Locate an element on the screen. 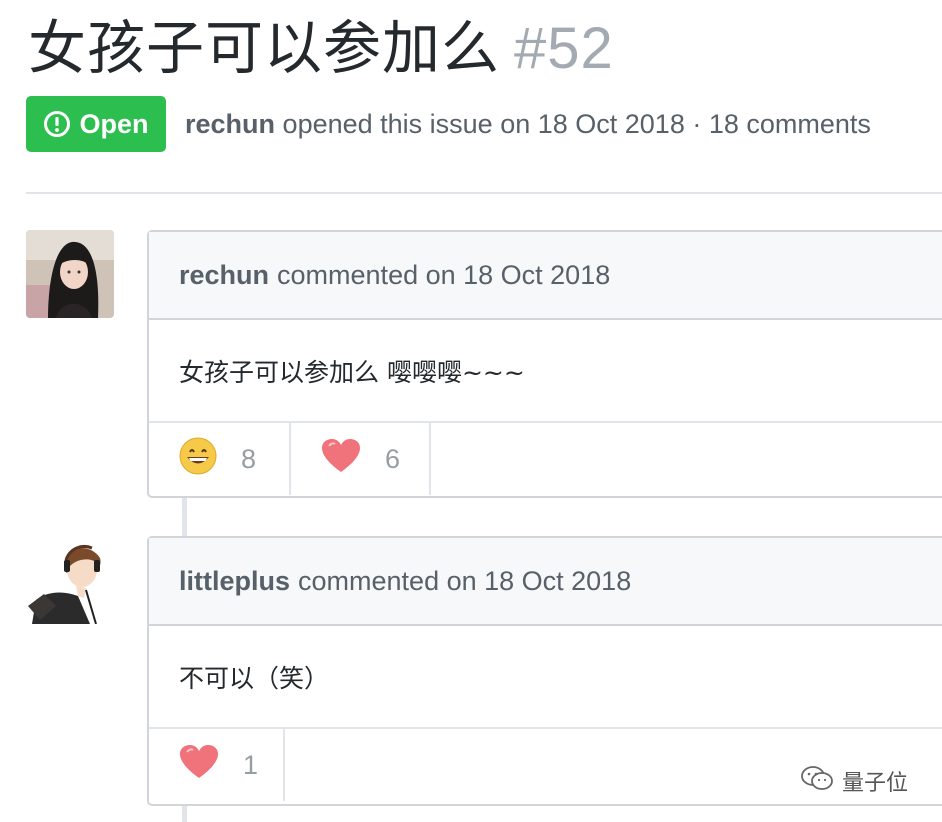  grinning-face-emoji-icon is located at coordinates (198, 459).